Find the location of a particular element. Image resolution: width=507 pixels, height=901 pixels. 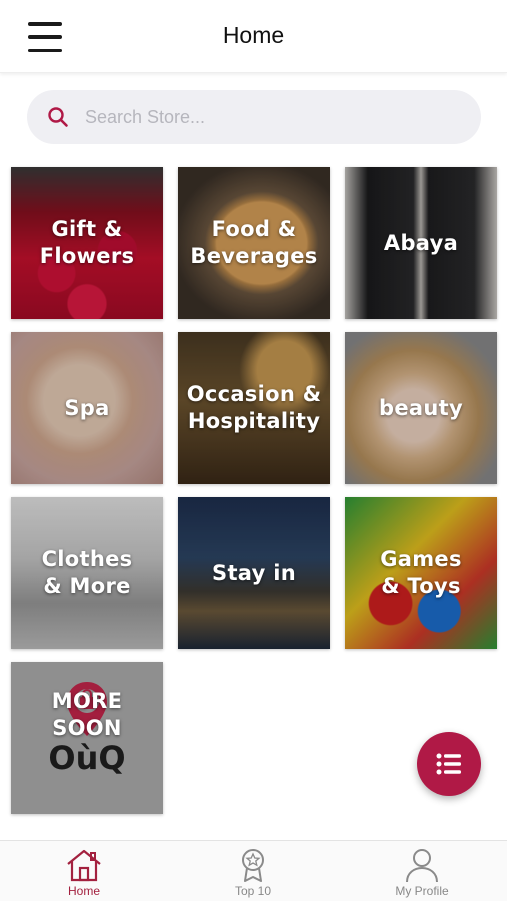

search-icon is located at coordinates (58, 117).